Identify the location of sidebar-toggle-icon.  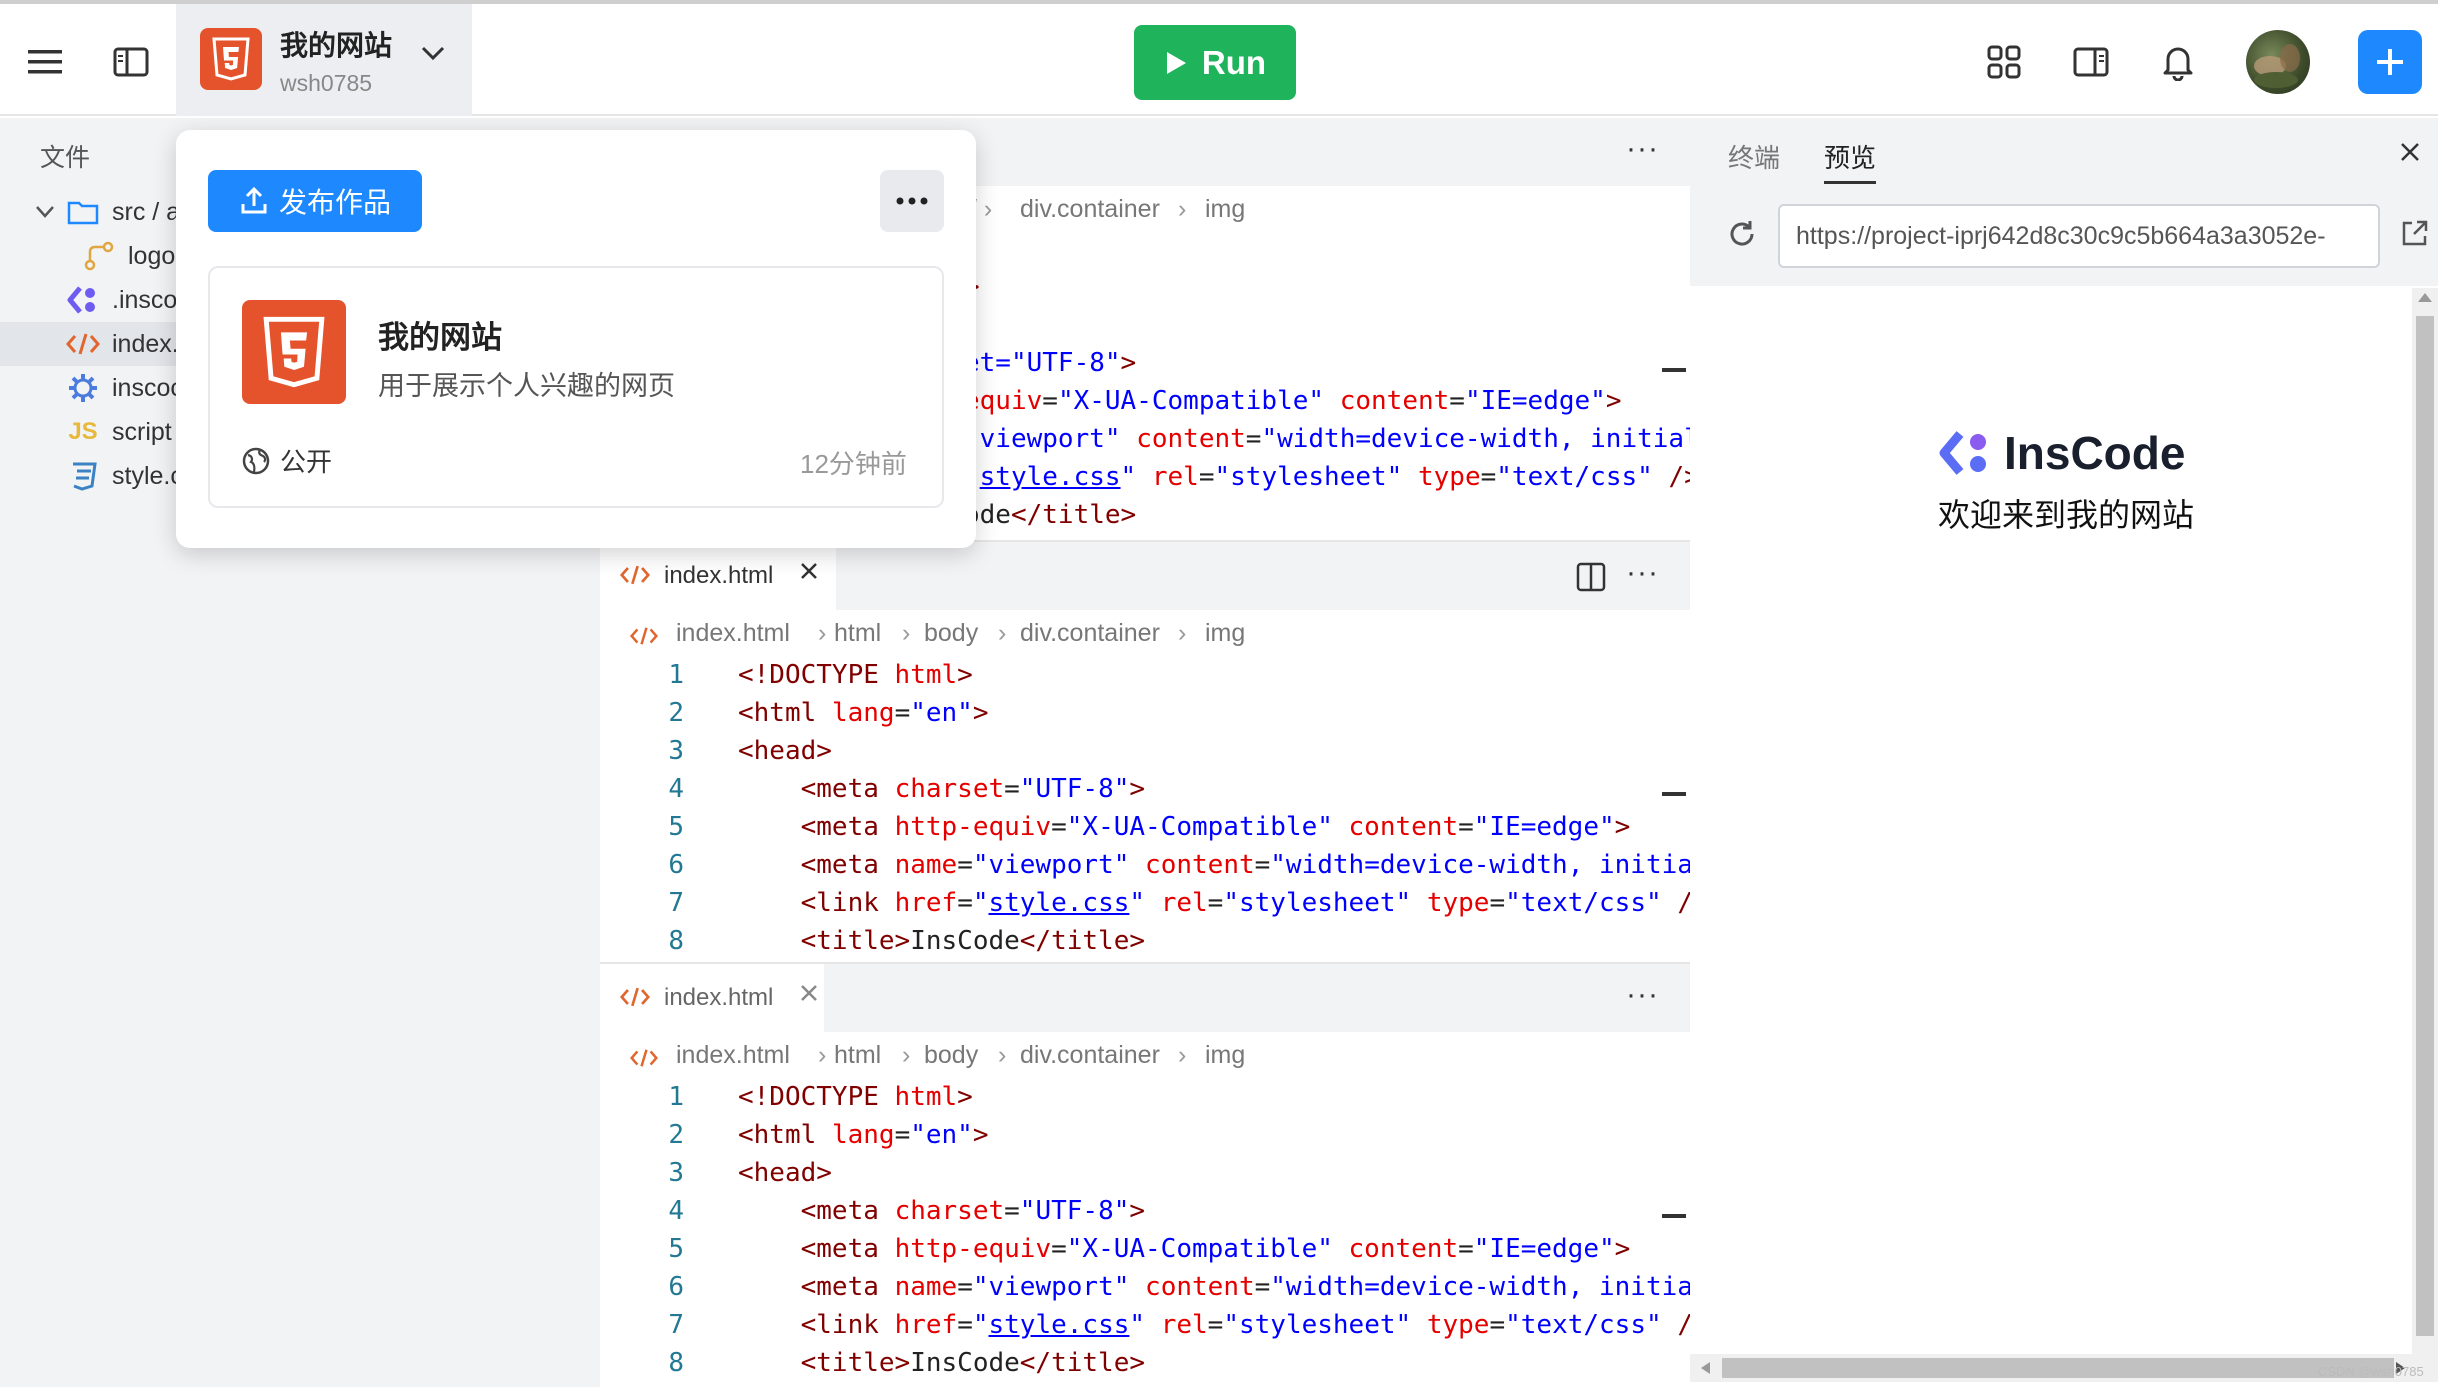
(131, 62).